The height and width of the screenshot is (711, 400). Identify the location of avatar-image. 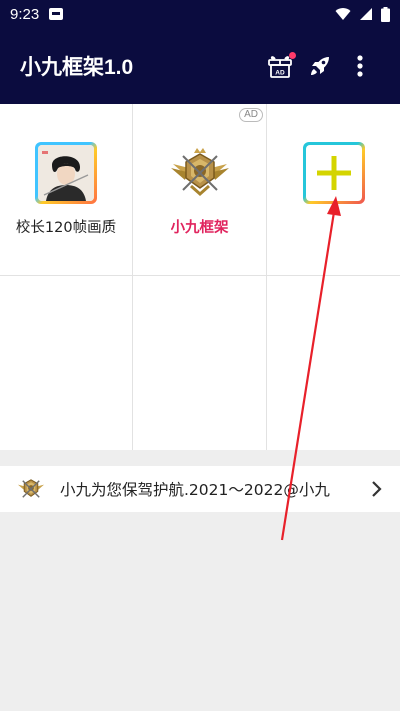
(66, 173).